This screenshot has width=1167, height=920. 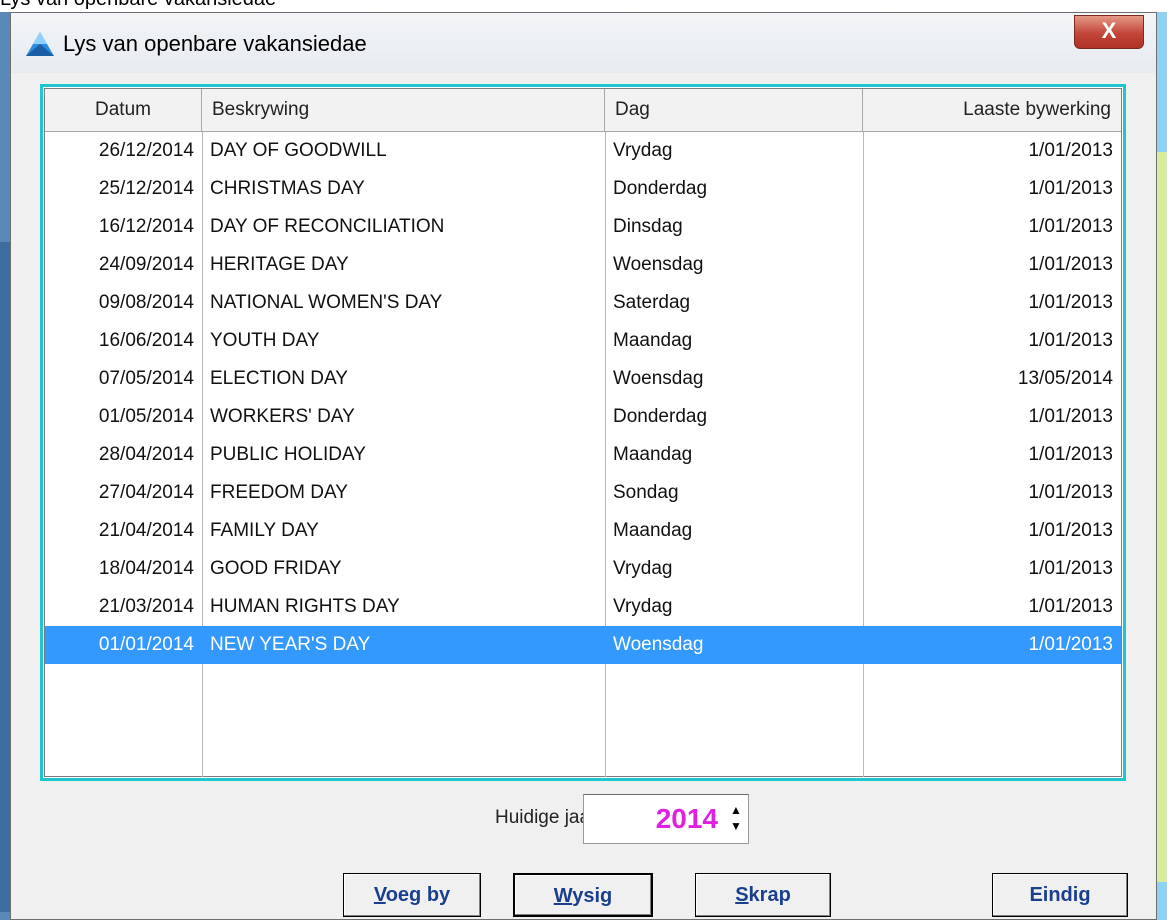 What do you see at coordinates (583, 455) in the screenshot?
I see `table-row: 28/04/2014 PUBLIC HOLIDAY Maandag 1/01/2013` at bounding box center [583, 455].